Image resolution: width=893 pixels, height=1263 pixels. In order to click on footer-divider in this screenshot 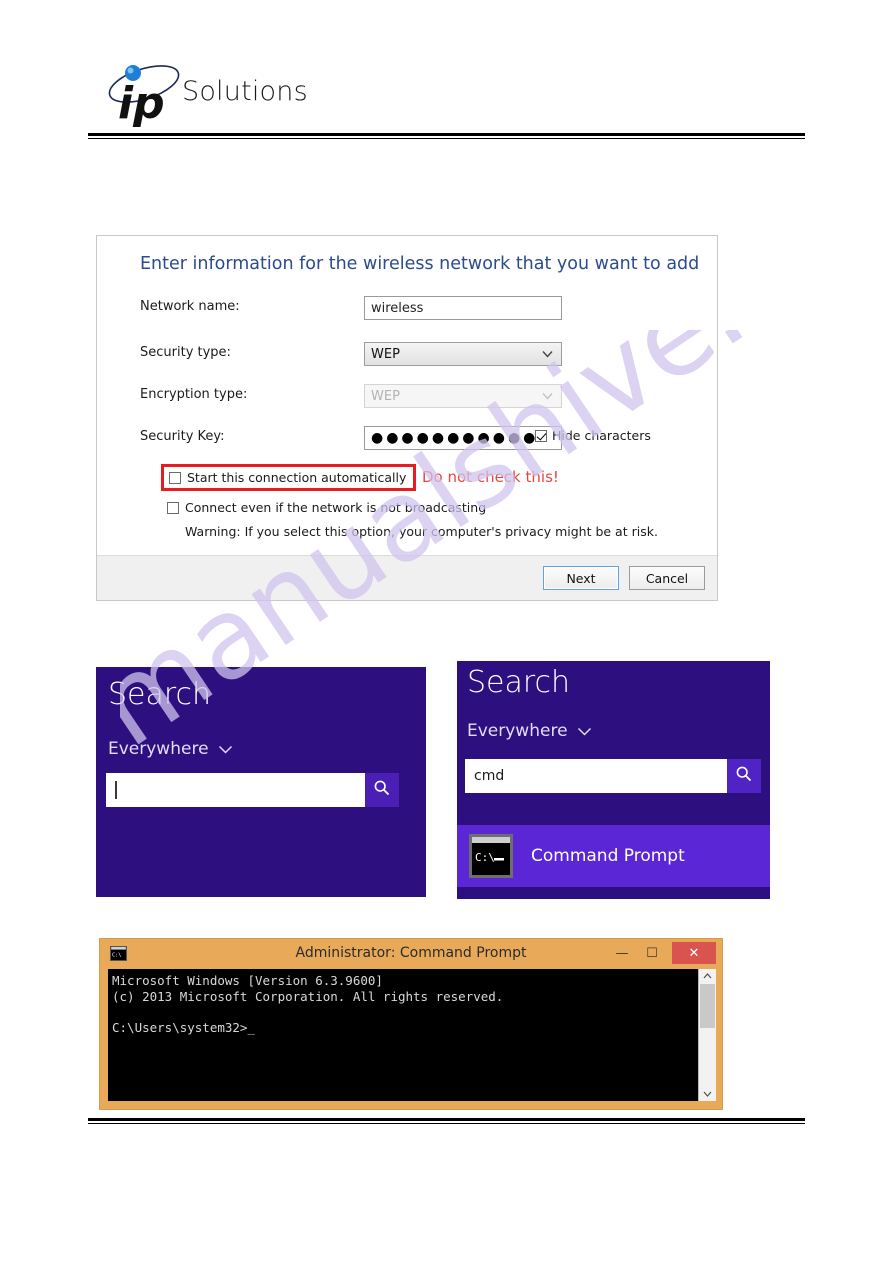, I will do `click(446, 1121)`.